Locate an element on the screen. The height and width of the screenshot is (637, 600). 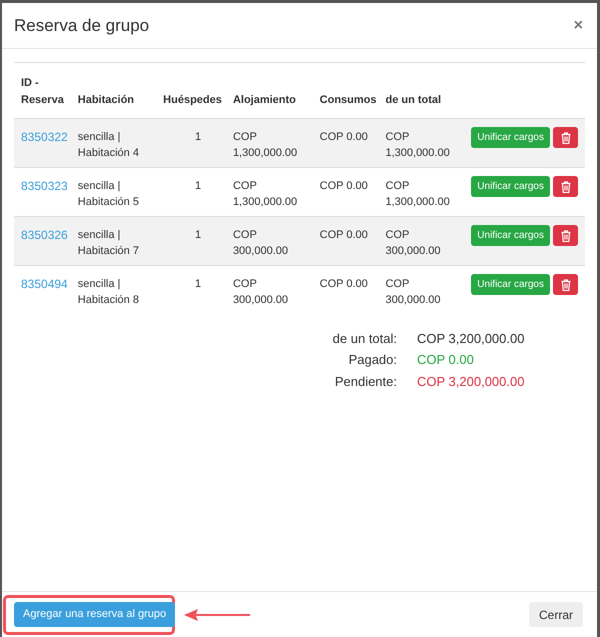
add-reservation-button: Agregar una reserva al grupo is located at coordinates (95, 614).